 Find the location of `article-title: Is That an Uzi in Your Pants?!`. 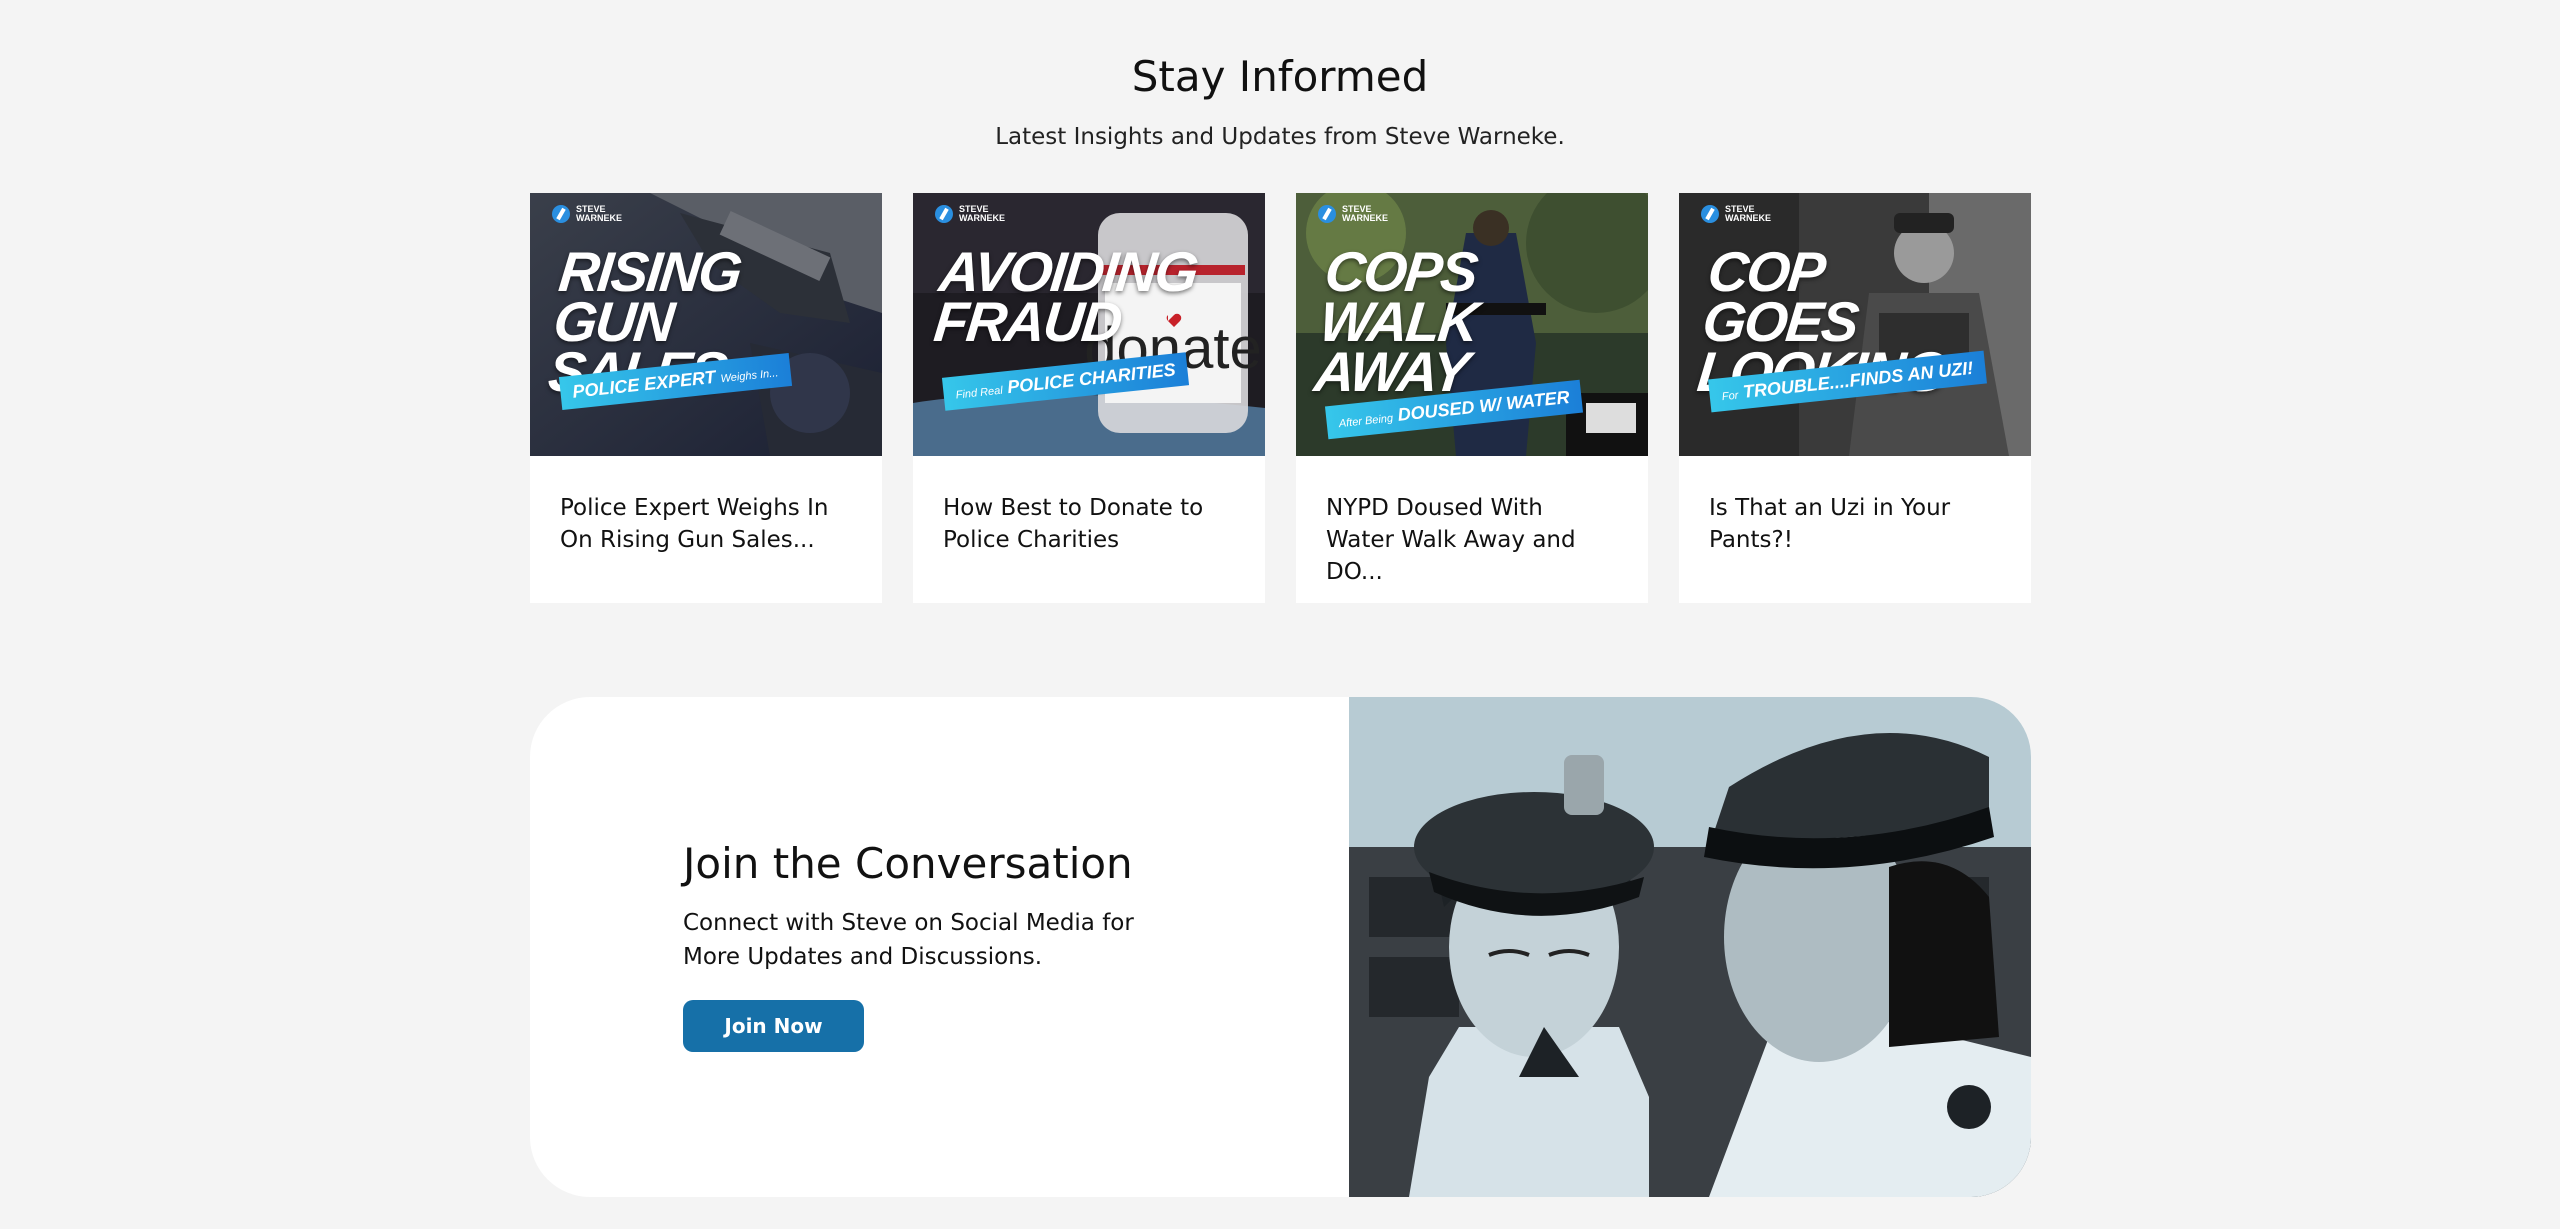

article-title: Is That an Uzi in Your Pants?! is located at coordinates (1855, 506).